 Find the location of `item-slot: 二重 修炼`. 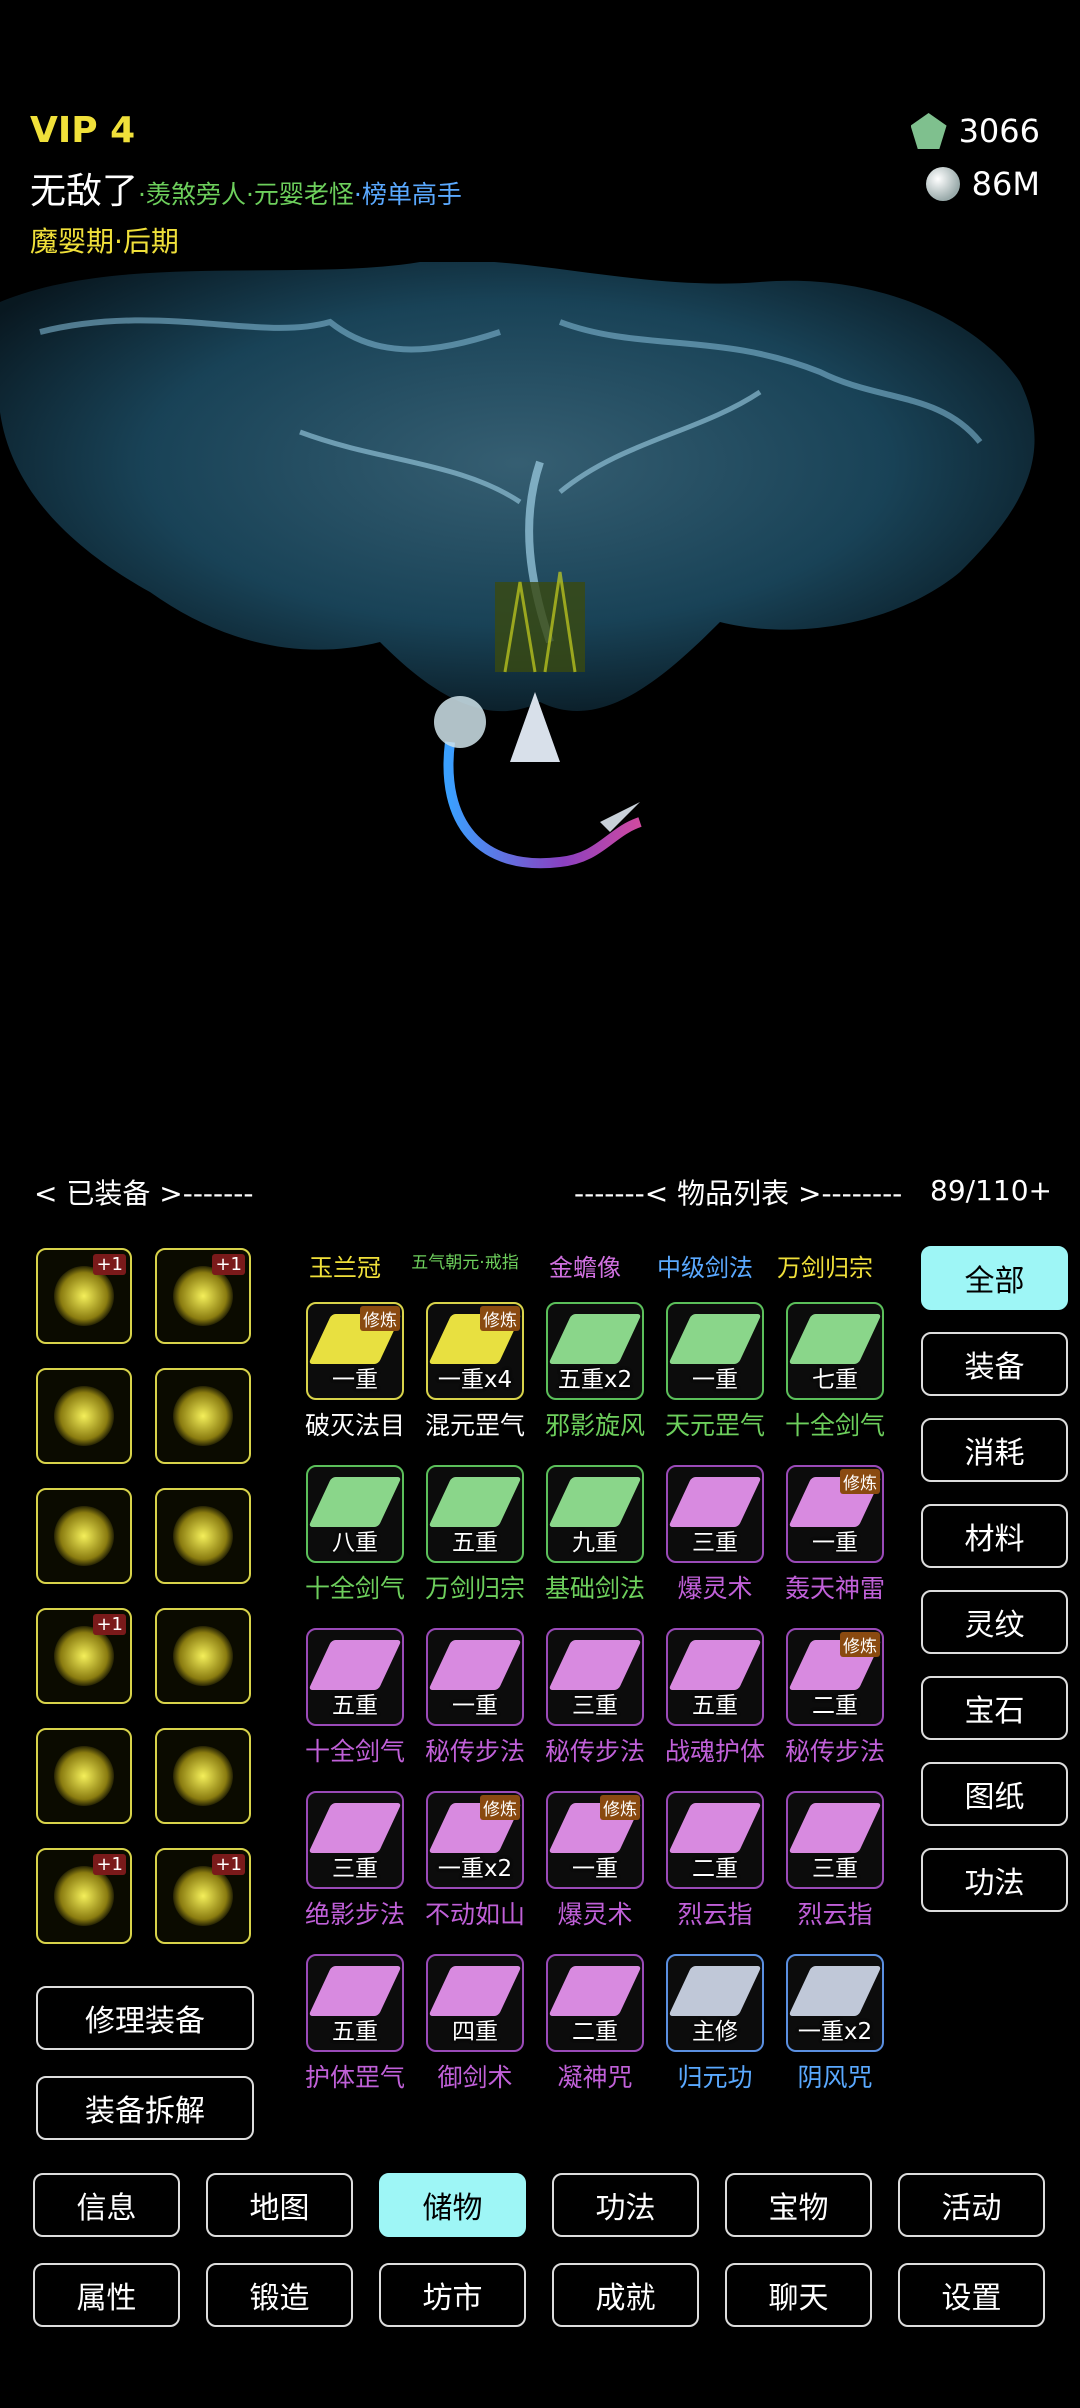

item-slot: 二重 修炼 is located at coordinates (835, 1677).